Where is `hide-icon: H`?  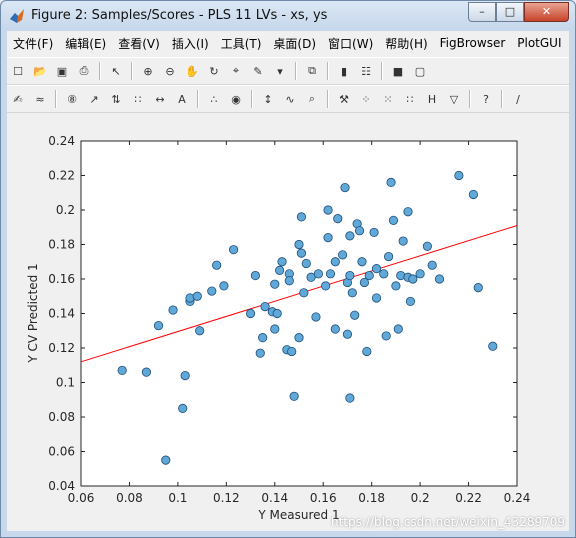
hide-icon: H is located at coordinates (432, 99).